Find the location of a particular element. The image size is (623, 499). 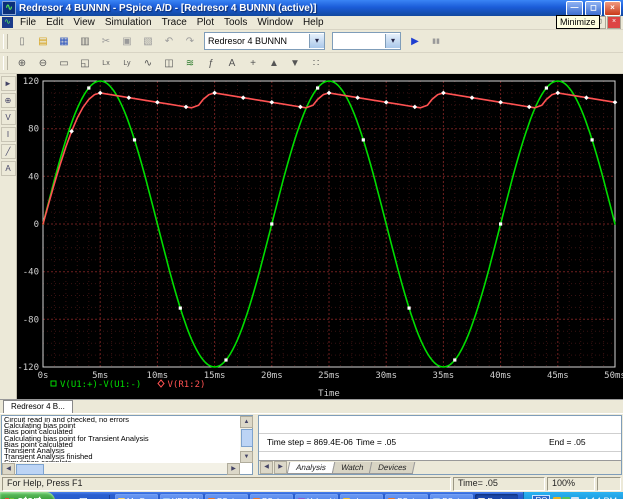

toggle-cursor-icon: + is located at coordinates (253, 63).